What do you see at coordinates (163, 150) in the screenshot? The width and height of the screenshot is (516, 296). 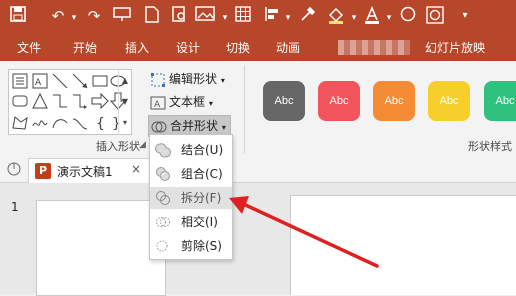 I see `union-icon` at bounding box center [163, 150].